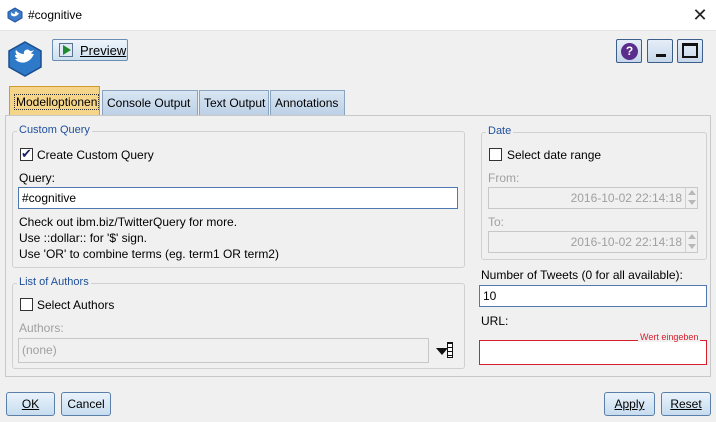 This screenshot has width=716, height=422. What do you see at coordinates (41, 328) in the screenshot?
I see `authors-label: Authors:` at bounding box center [41, 328].